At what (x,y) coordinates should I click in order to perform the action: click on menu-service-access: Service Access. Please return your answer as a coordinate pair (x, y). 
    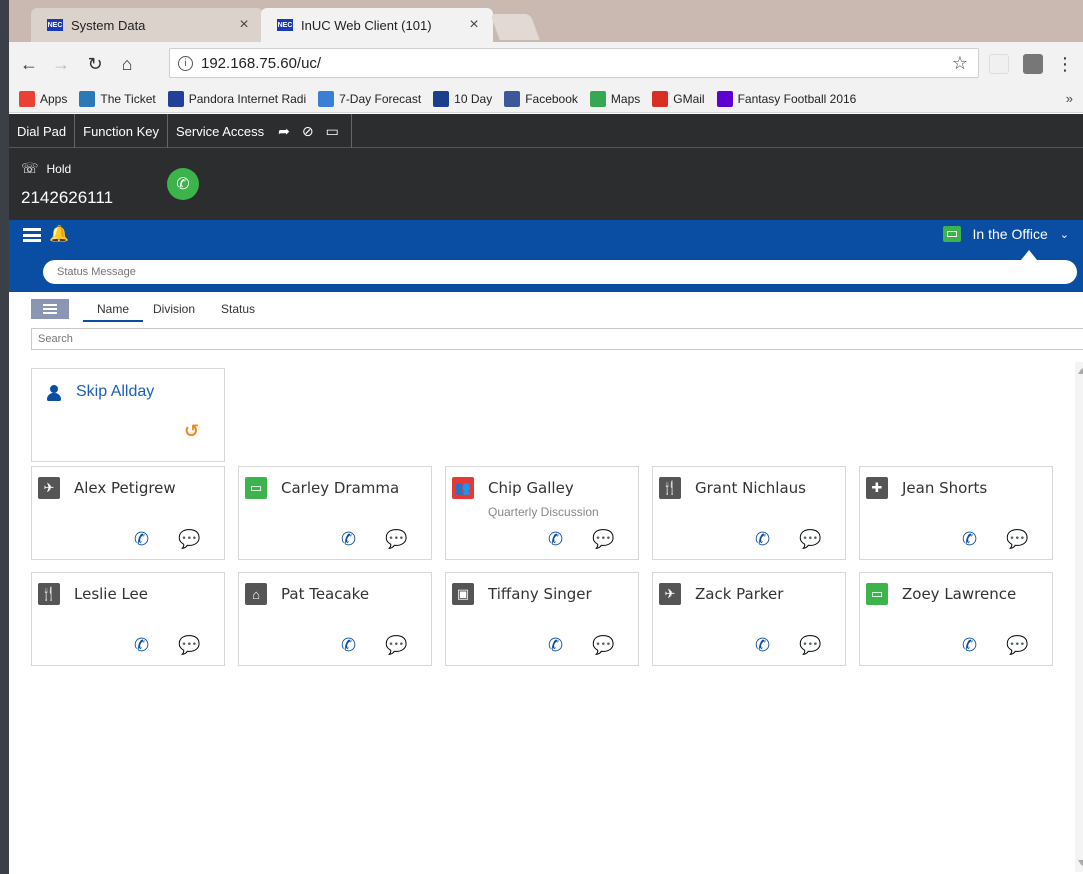
    Looking at the image, I should click on (220, 131).